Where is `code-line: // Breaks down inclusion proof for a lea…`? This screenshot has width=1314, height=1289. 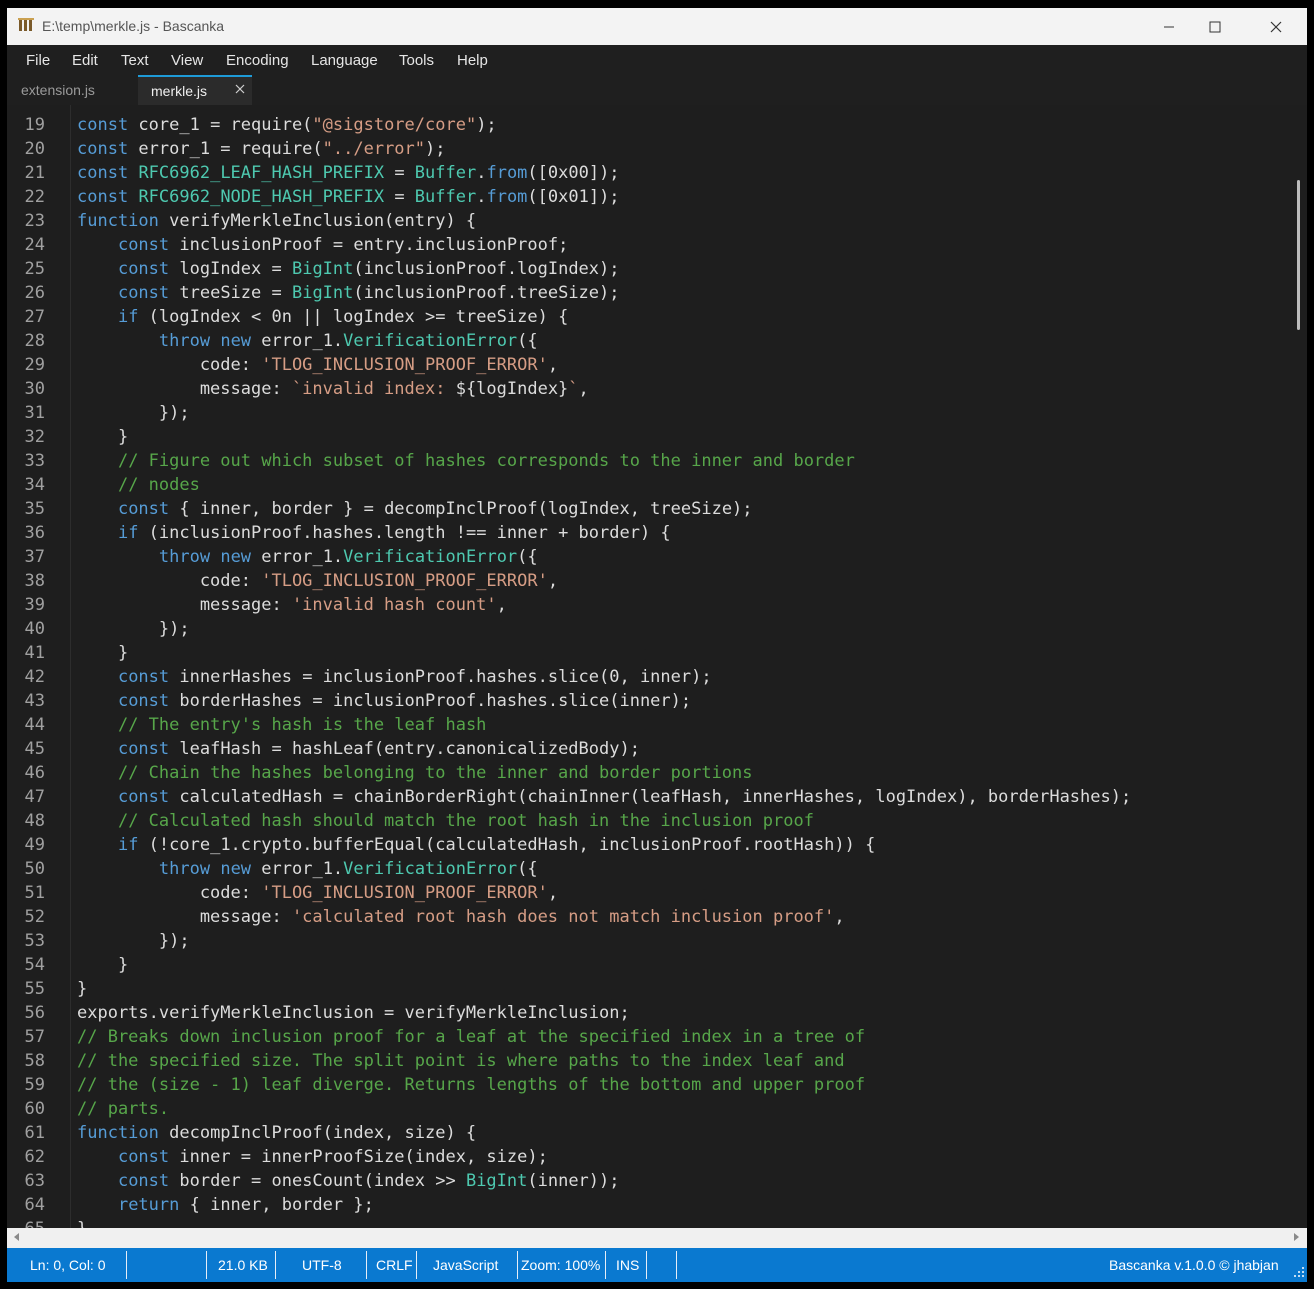
code-line: // Breaks down inclusion proof for a lea… is located at coordinates (471, 1037).